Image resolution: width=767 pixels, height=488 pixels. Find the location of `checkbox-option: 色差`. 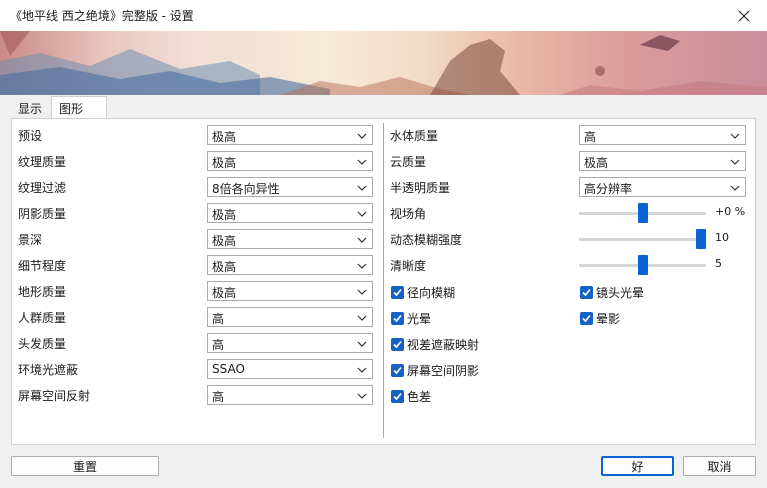

checkbox-option: 色差 is located at coordinates (411, 396).